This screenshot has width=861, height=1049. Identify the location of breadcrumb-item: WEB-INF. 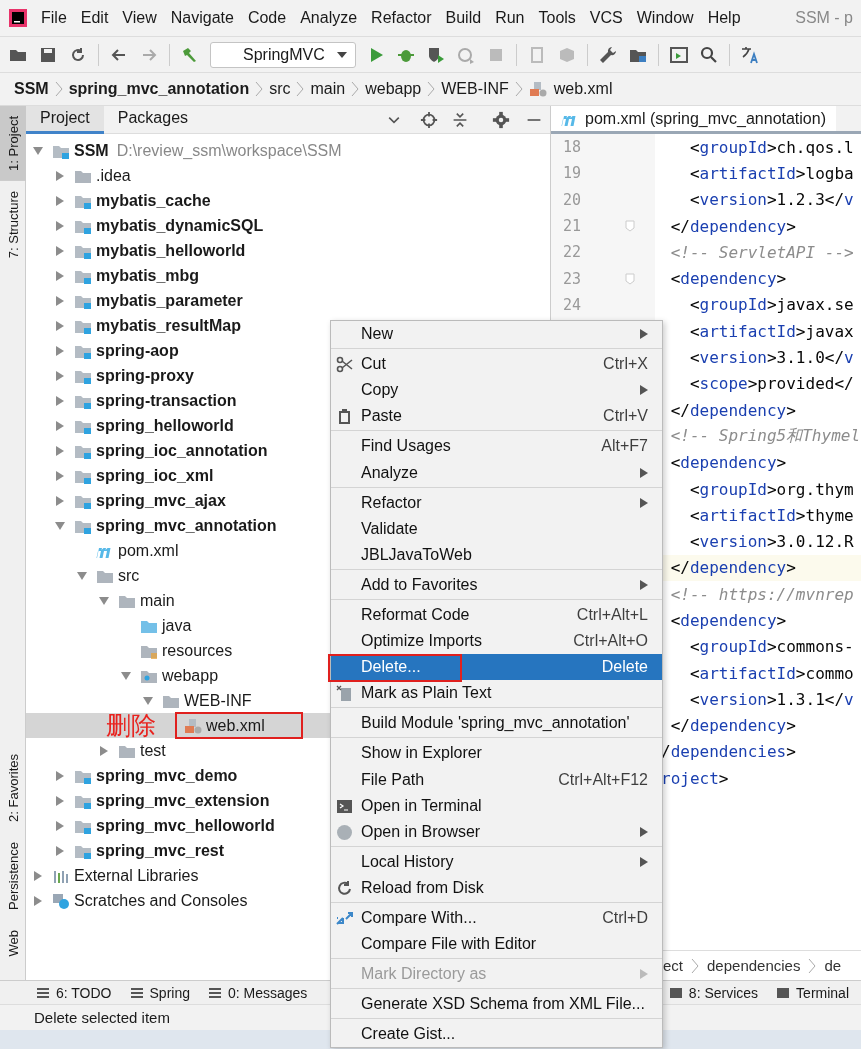
(475, 89).